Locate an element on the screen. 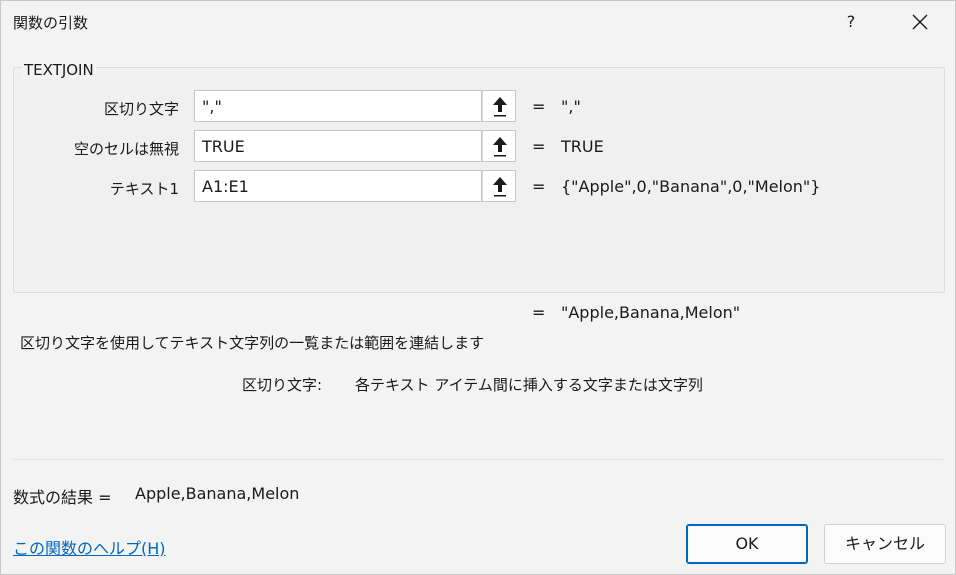 This screenshot has height=575, width=956. close-icon is located at coordinates (920, 22).